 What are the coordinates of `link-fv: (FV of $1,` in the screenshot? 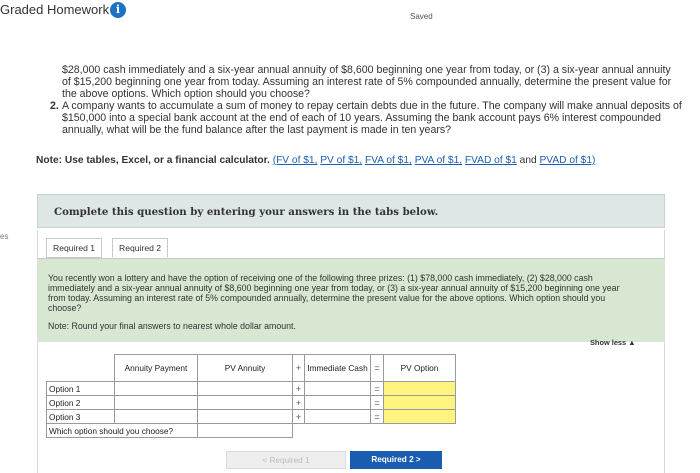 It's located at (295, 160).